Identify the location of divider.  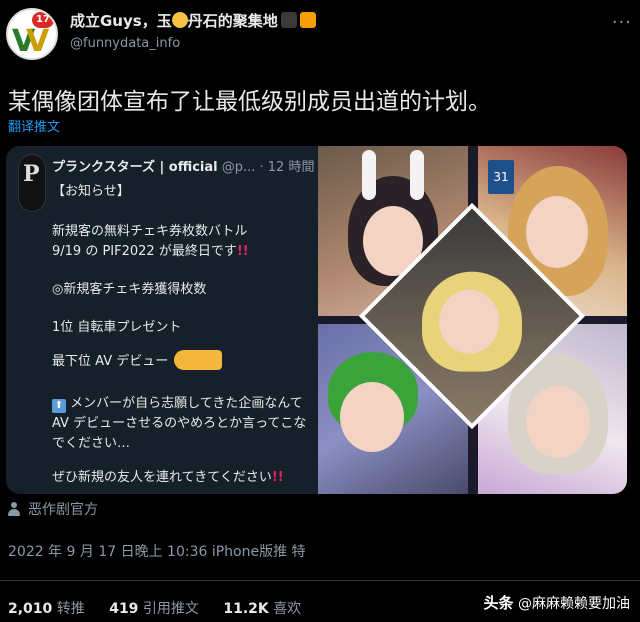
(320, 580).